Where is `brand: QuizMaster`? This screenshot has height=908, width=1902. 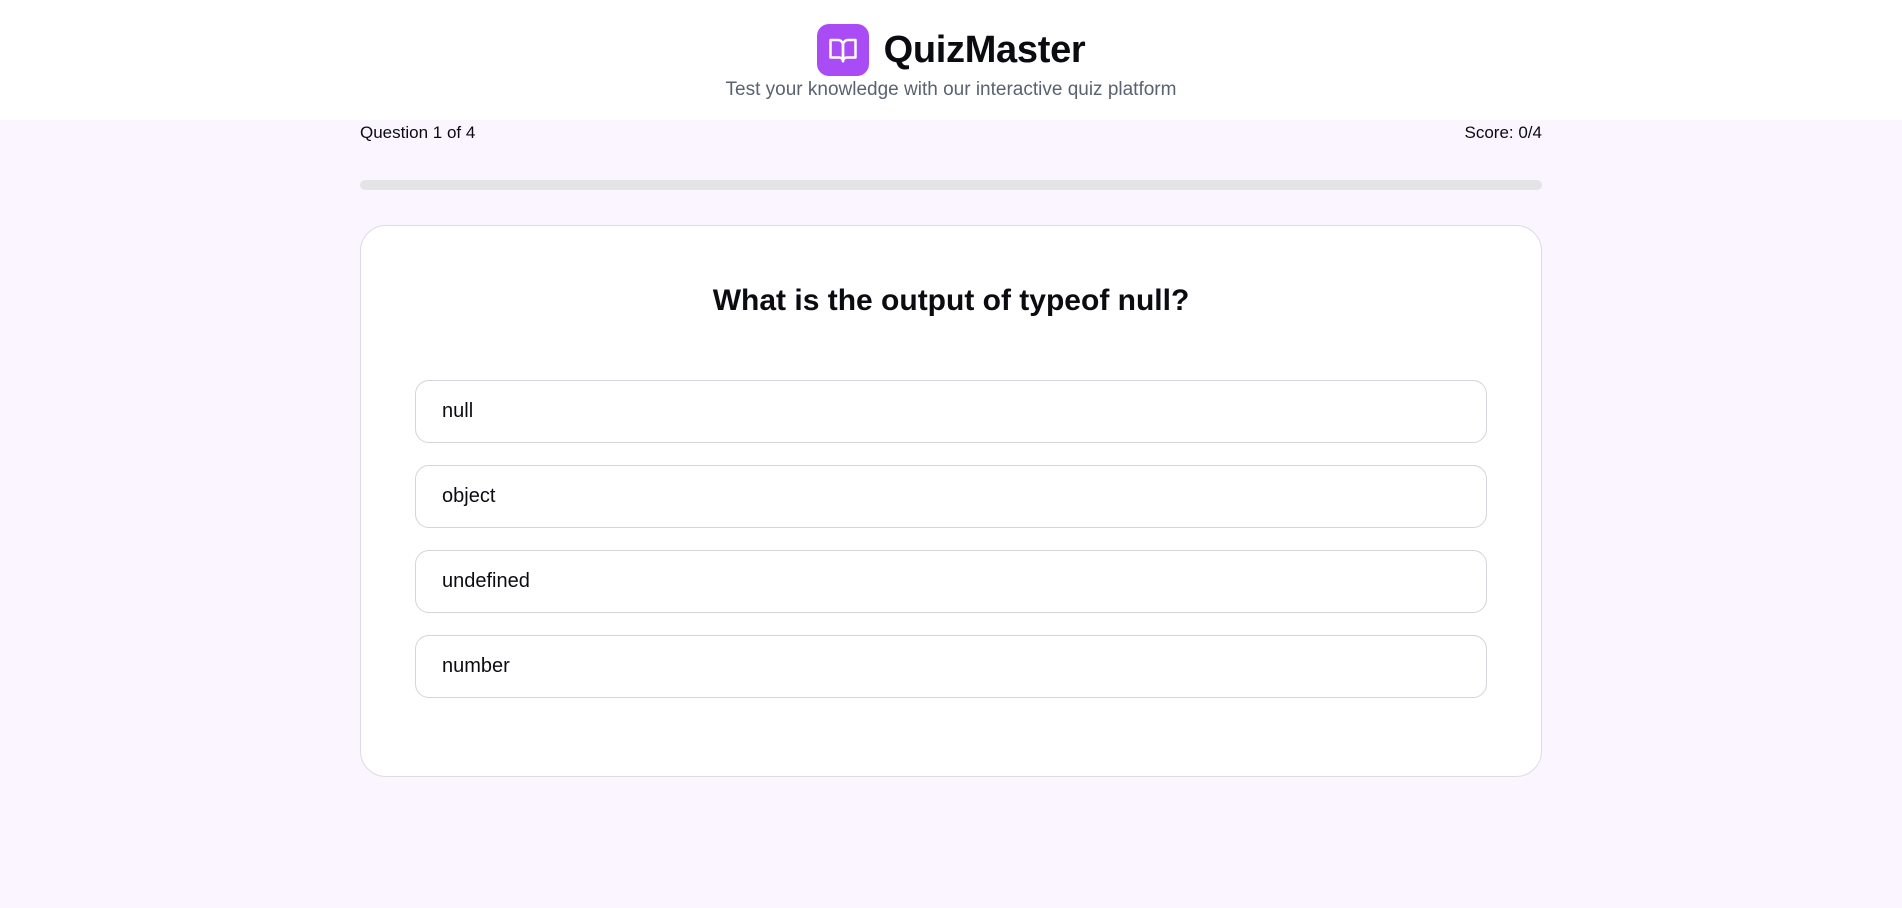 brand: QuizMaster is located at coordinates (951, 50).